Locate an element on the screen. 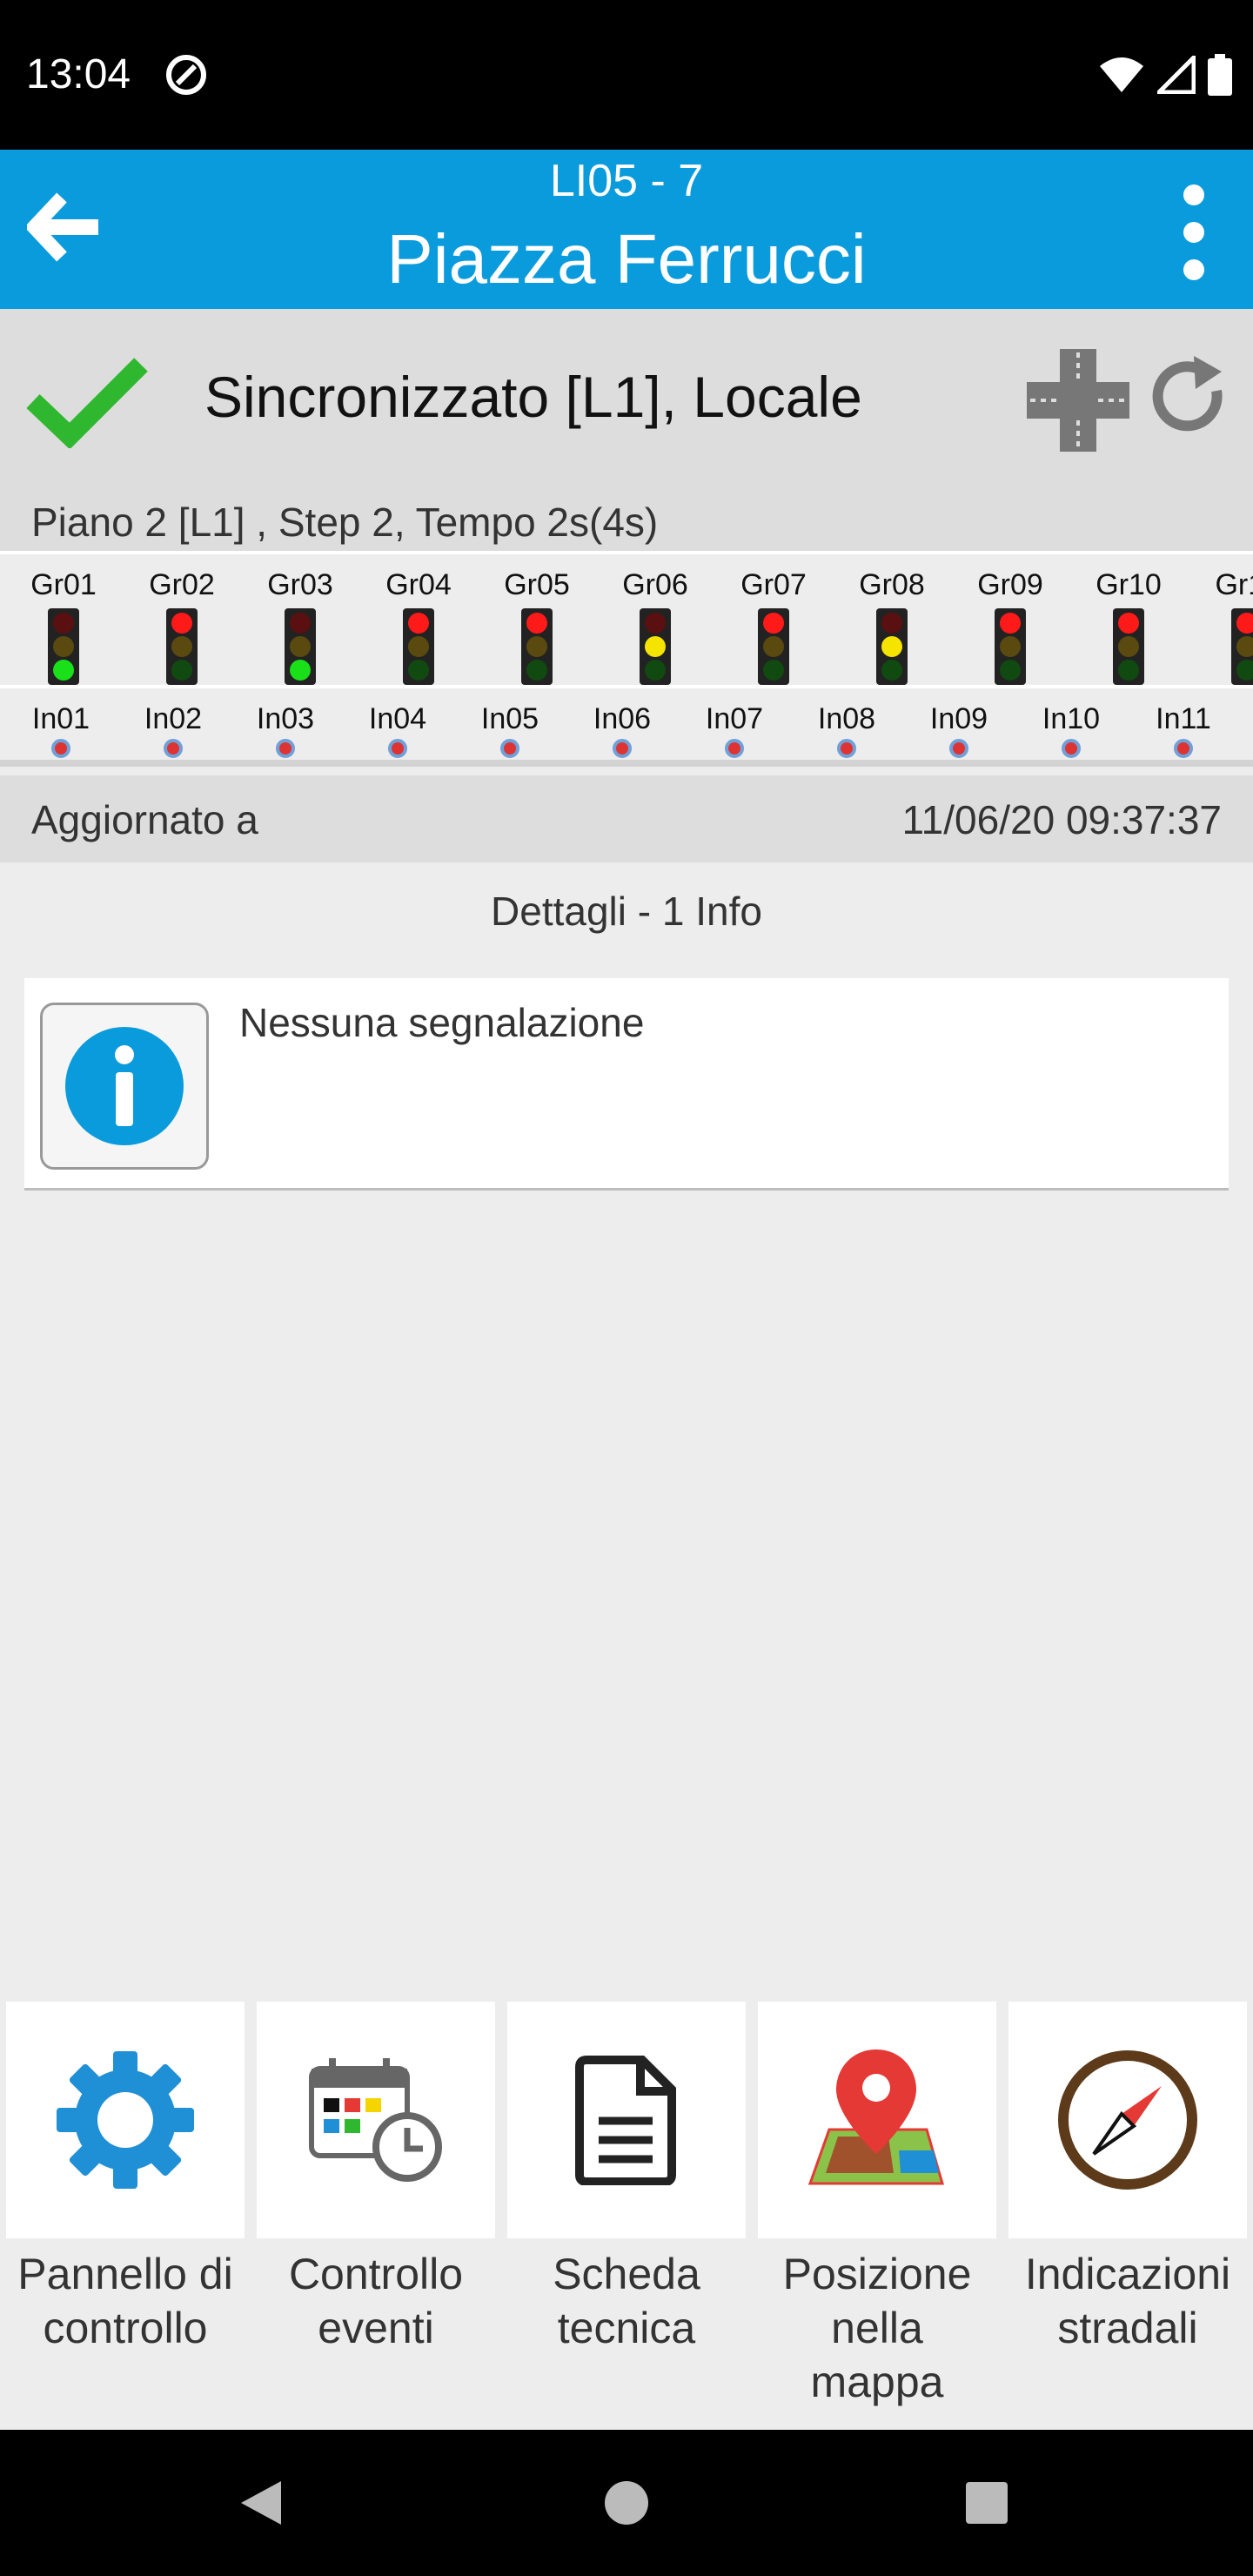  events-control-button: Controllo eventi is located at coordinates (376, 2178).